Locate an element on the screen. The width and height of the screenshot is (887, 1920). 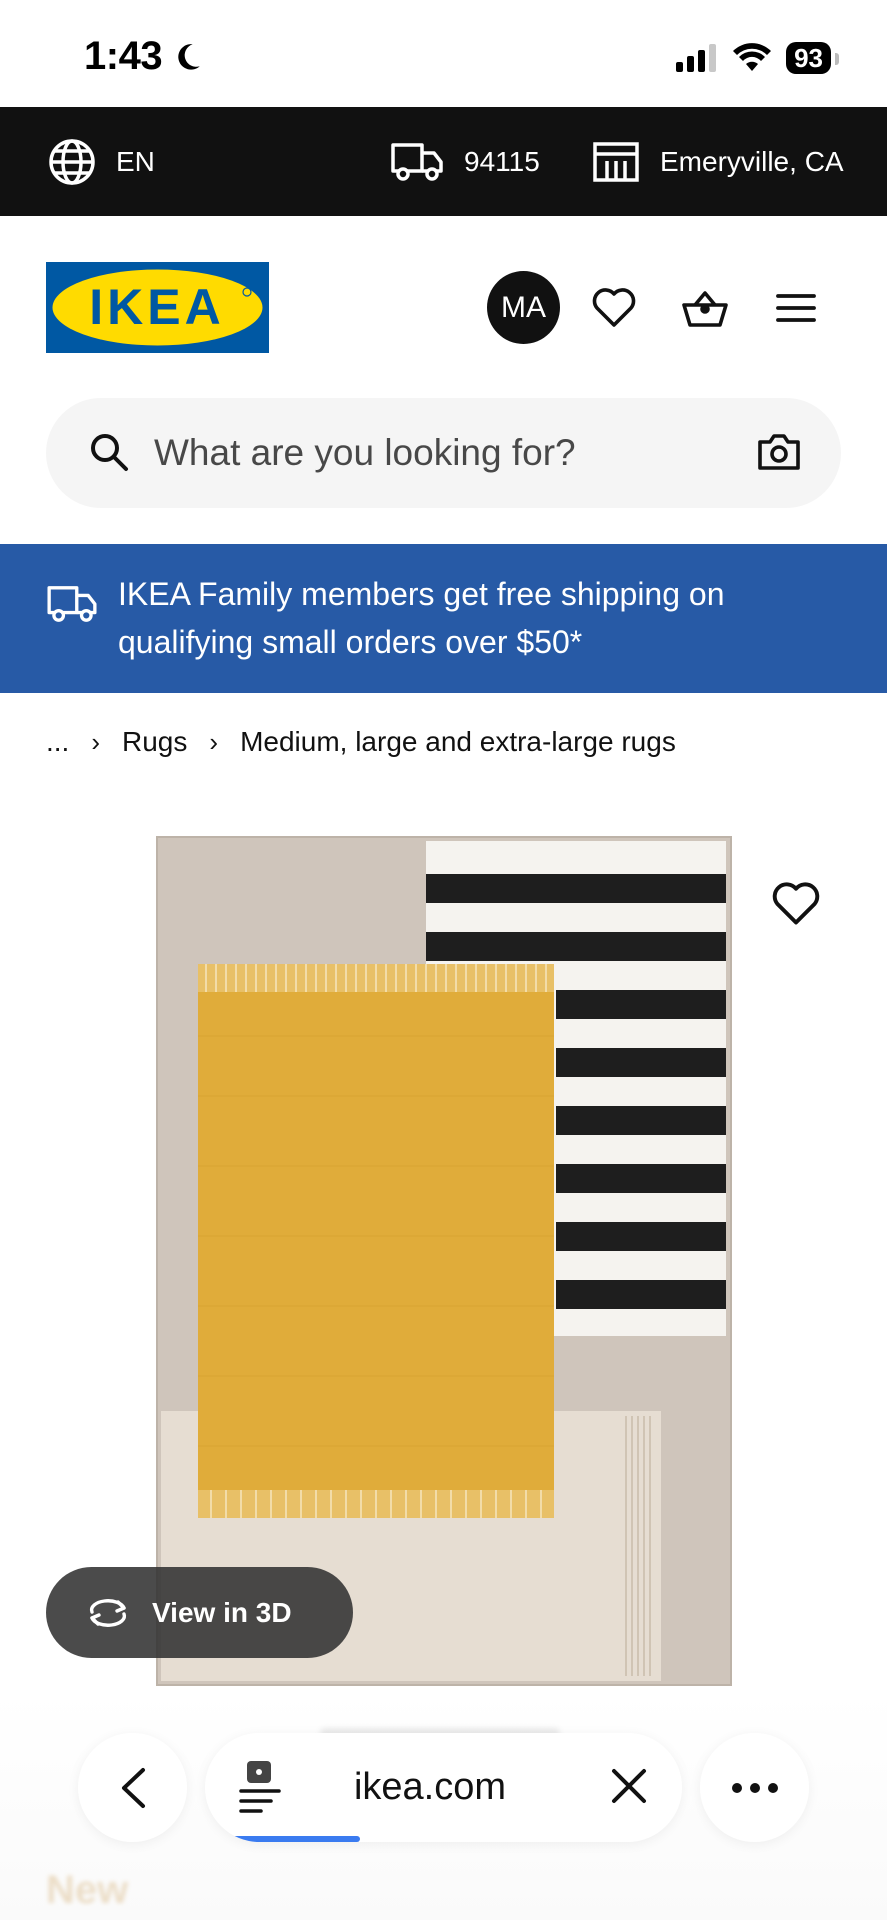
status-bar: 1:43 93 is located at coordinates (443, 53).